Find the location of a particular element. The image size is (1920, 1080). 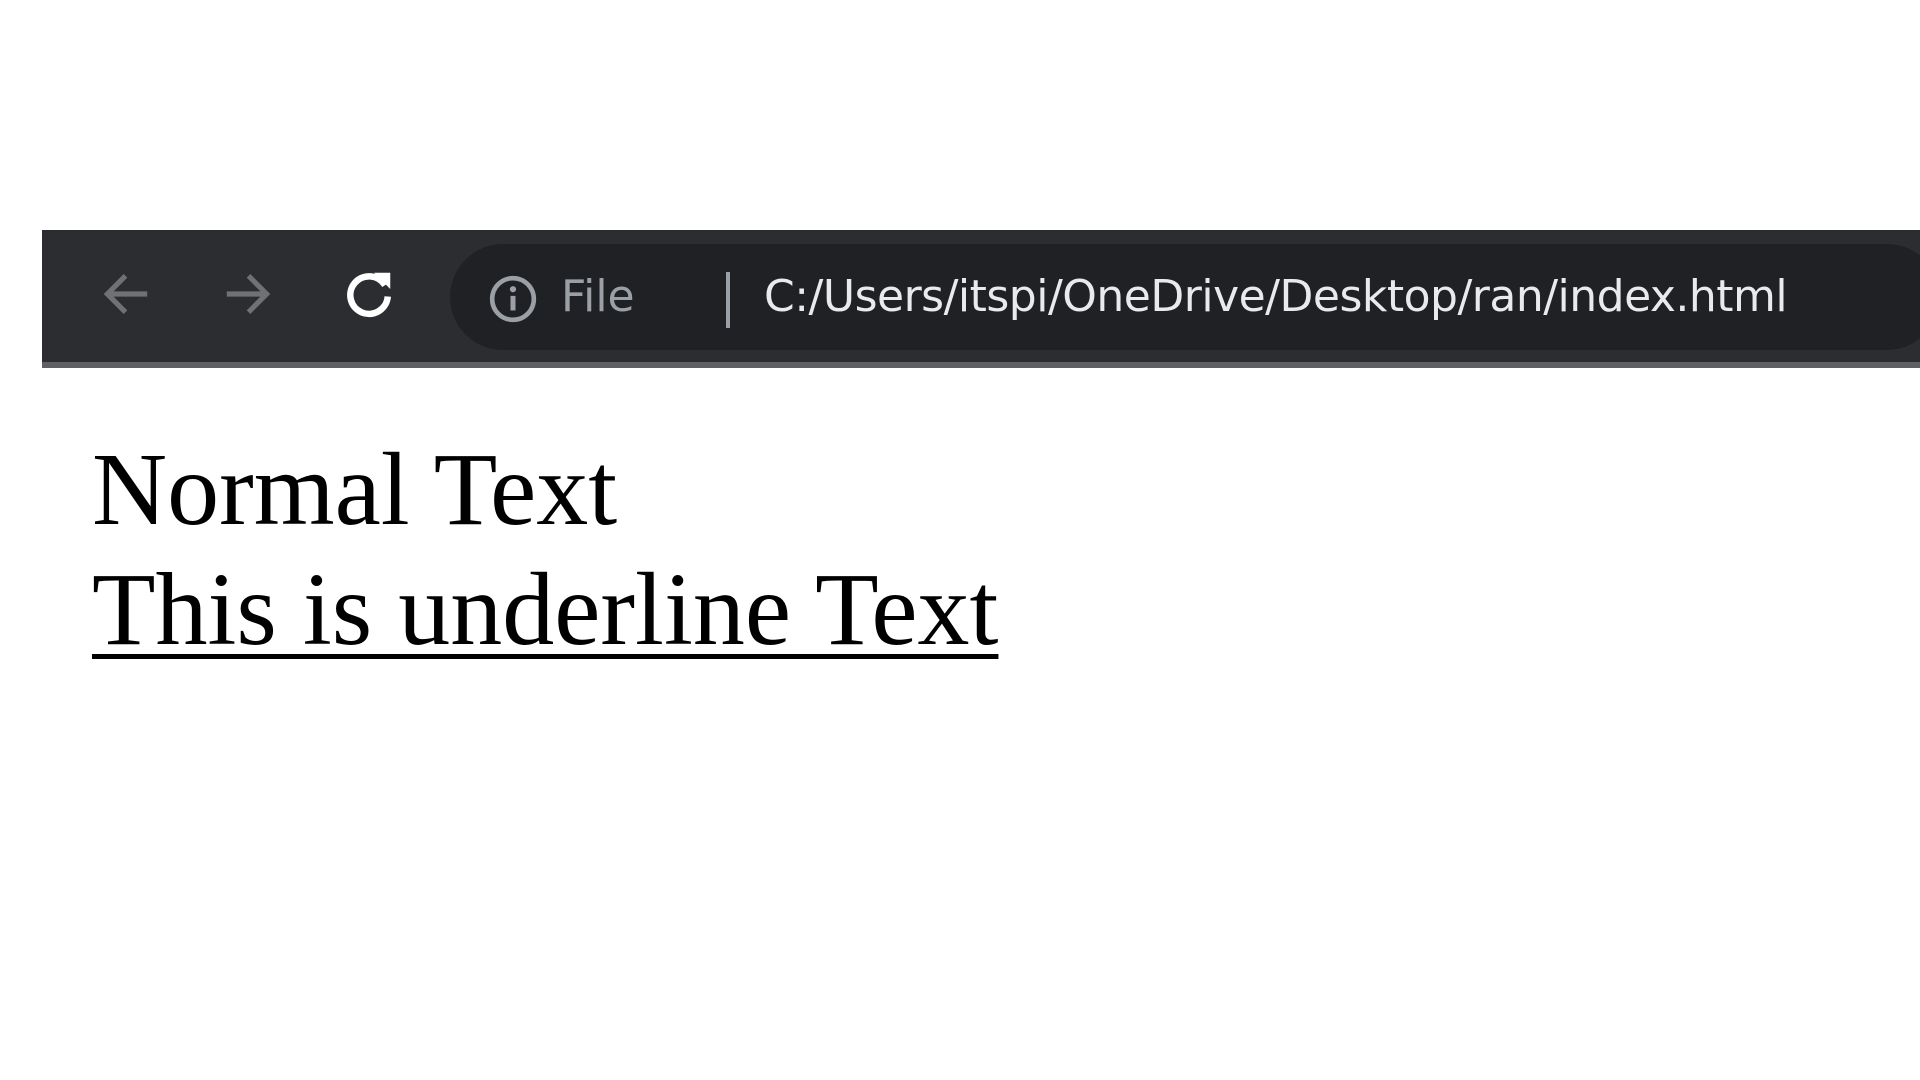

scheme-label: File is located at coordinates (598, 296).